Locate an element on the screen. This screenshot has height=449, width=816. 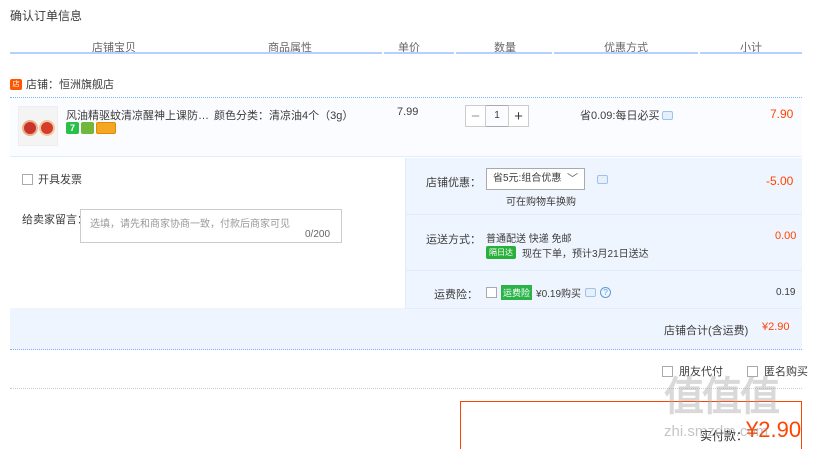
shipping-fee: 0.00 is located at coordinates (786, 236).